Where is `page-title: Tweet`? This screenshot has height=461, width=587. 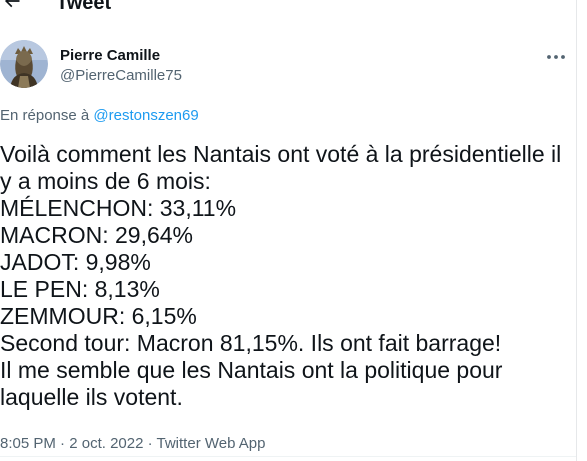 page-title: Tweet is located at coordinates (84, 7).